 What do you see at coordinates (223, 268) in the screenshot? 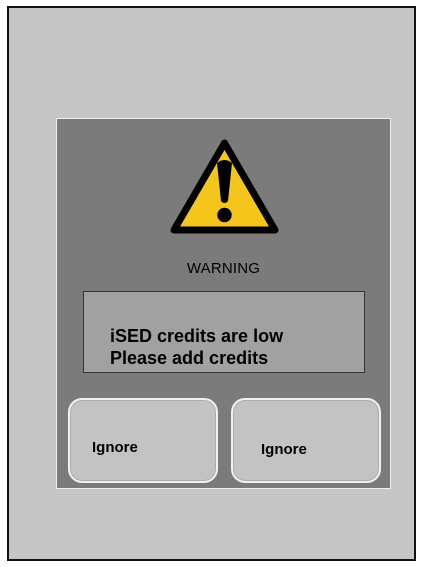
I see `warning-title: WARNING` at bounding box center [223, 268].